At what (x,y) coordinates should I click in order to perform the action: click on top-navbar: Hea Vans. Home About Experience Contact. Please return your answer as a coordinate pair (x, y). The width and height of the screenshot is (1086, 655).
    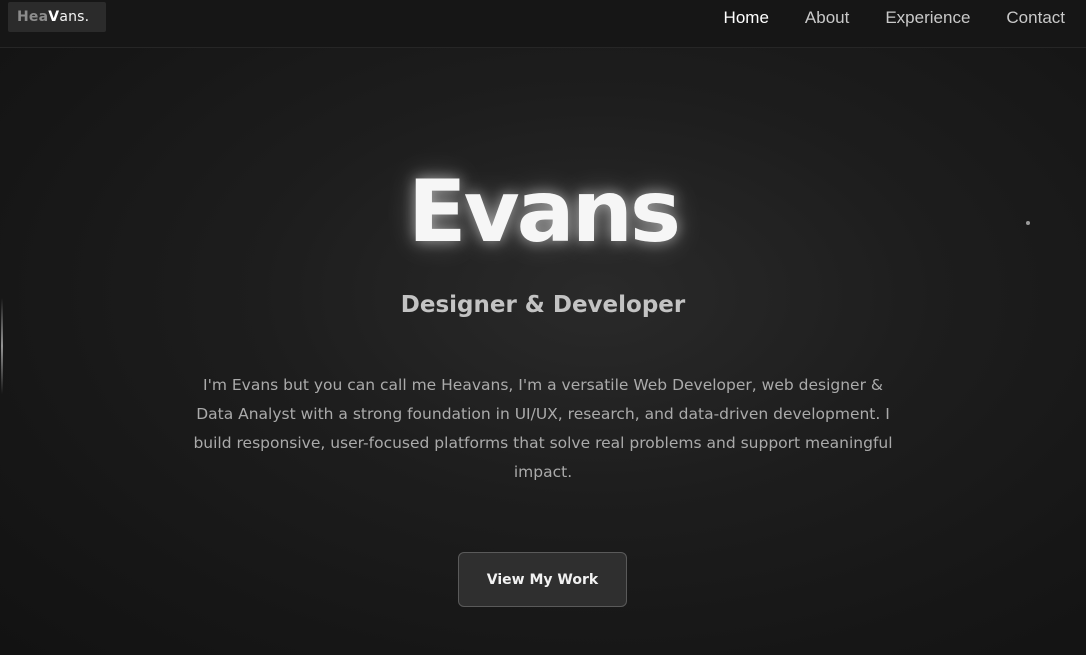
    Looking at the image, I should click on (543, 24).